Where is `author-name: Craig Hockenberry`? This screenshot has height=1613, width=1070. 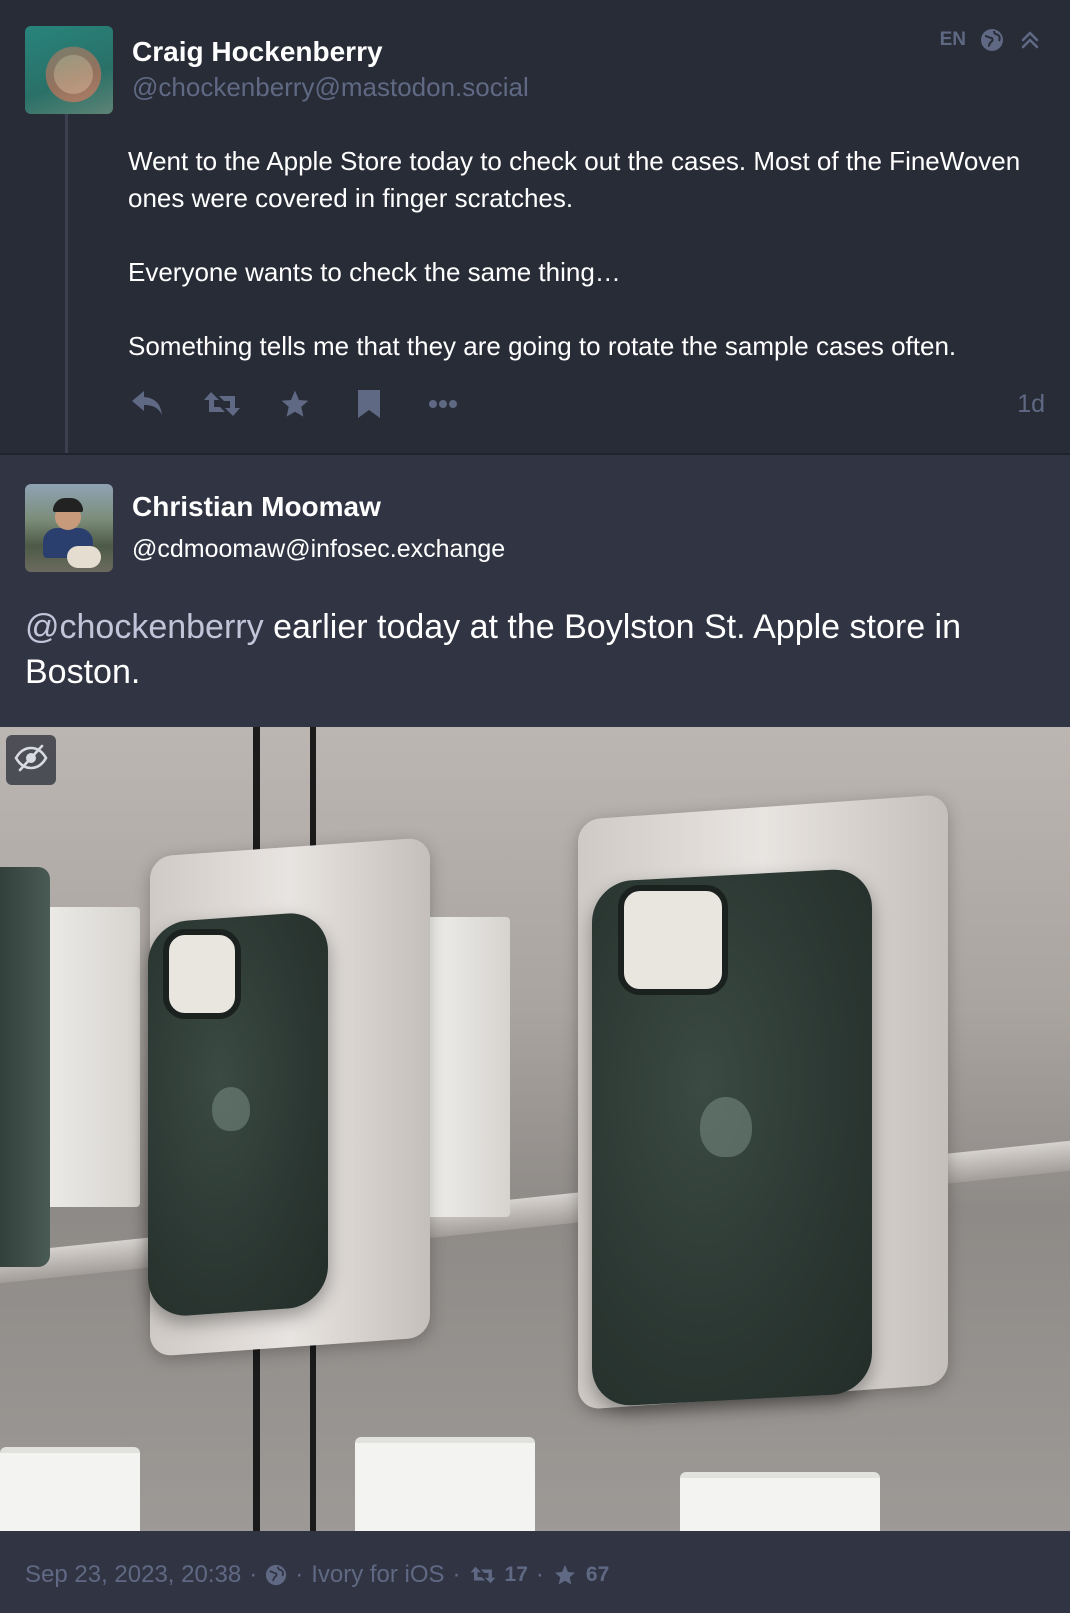
author-name: Craig Hockenberry is located at coordinates (257, 52).